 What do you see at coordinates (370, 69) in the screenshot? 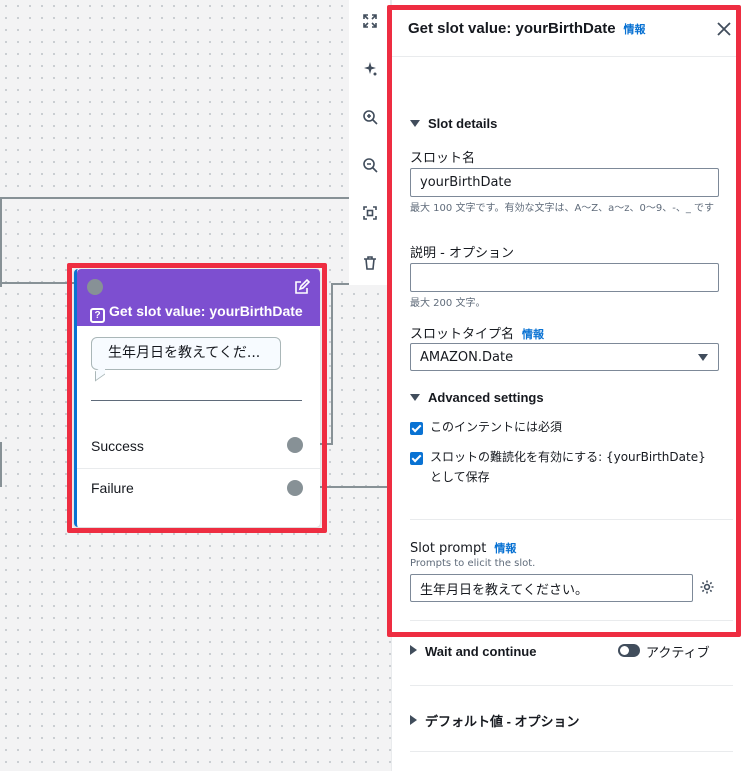
I see `auto-layout-icon` at bounding box center [370, 69].